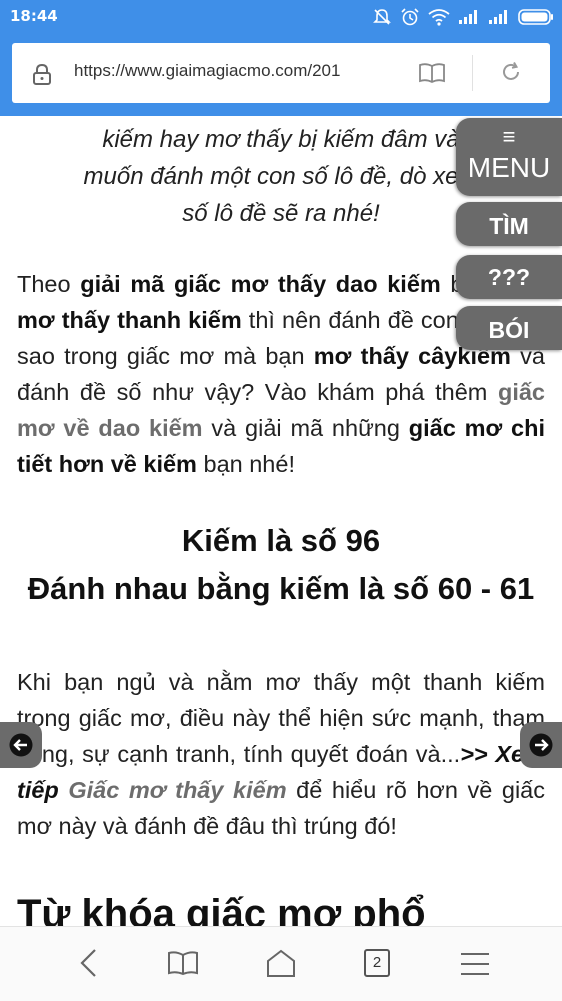 This screenshot has height=1001, width=562. I want to click on arrow-right-icon, so click(541, 745).